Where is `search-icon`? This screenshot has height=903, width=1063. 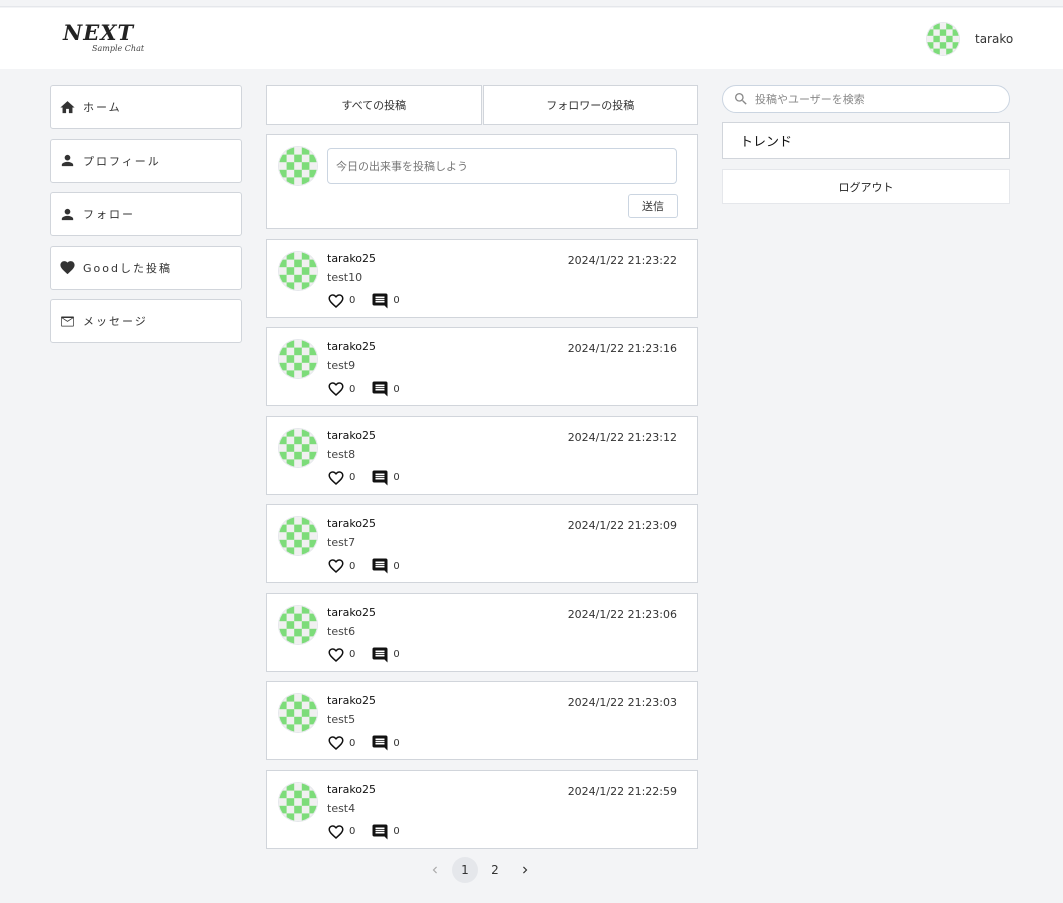
search-icon is located at coordinates (741, 99).